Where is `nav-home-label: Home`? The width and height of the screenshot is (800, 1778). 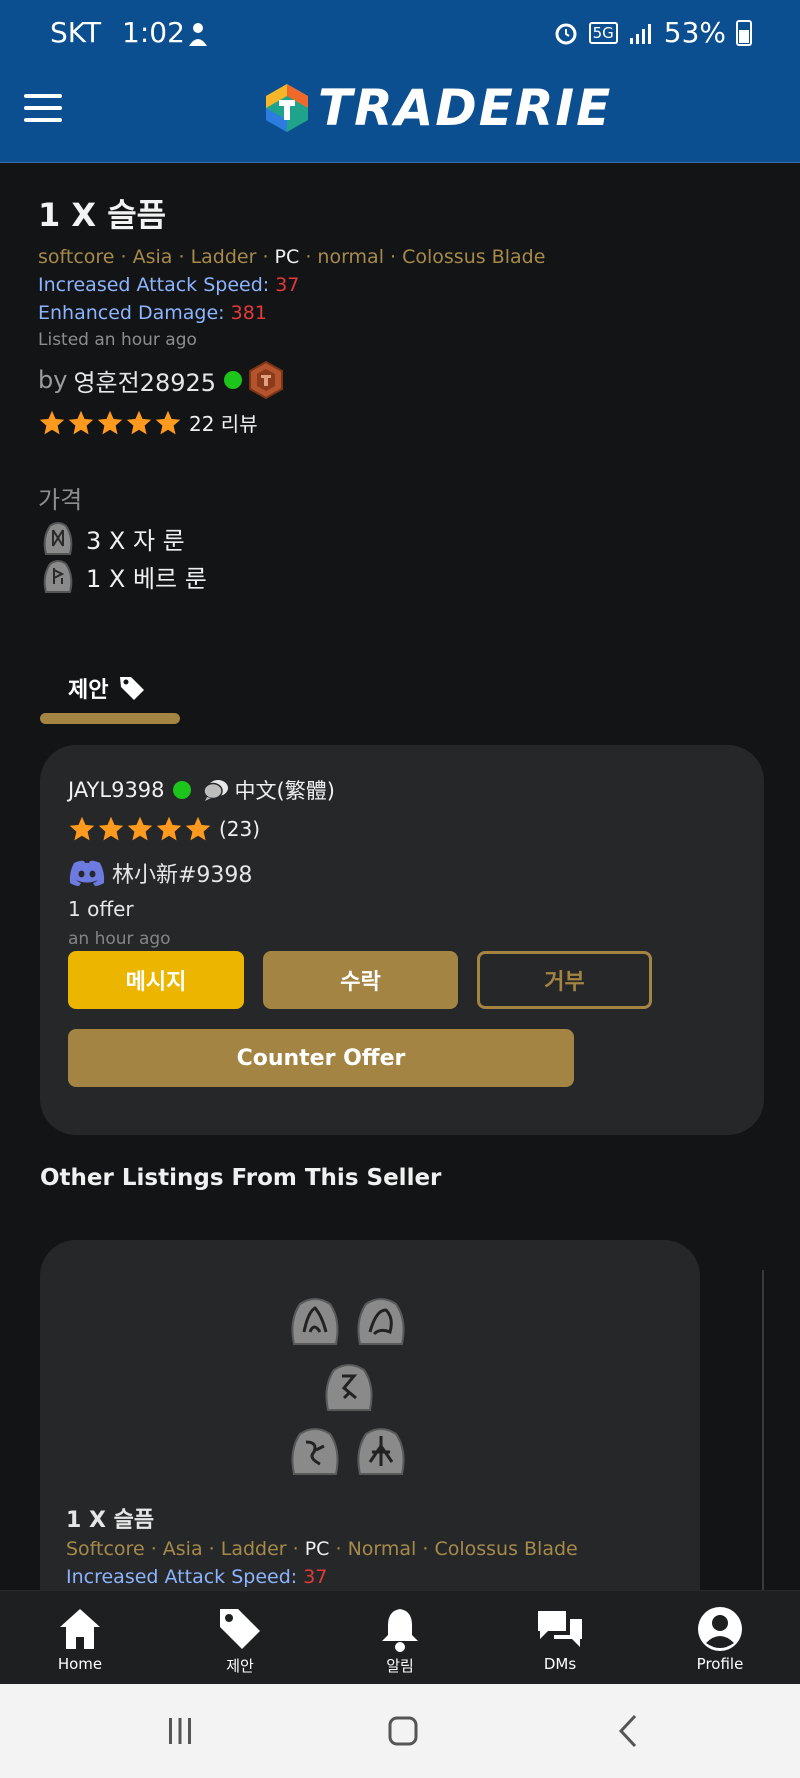 nav-home-label: Home is located at coordinates (80, 1664).